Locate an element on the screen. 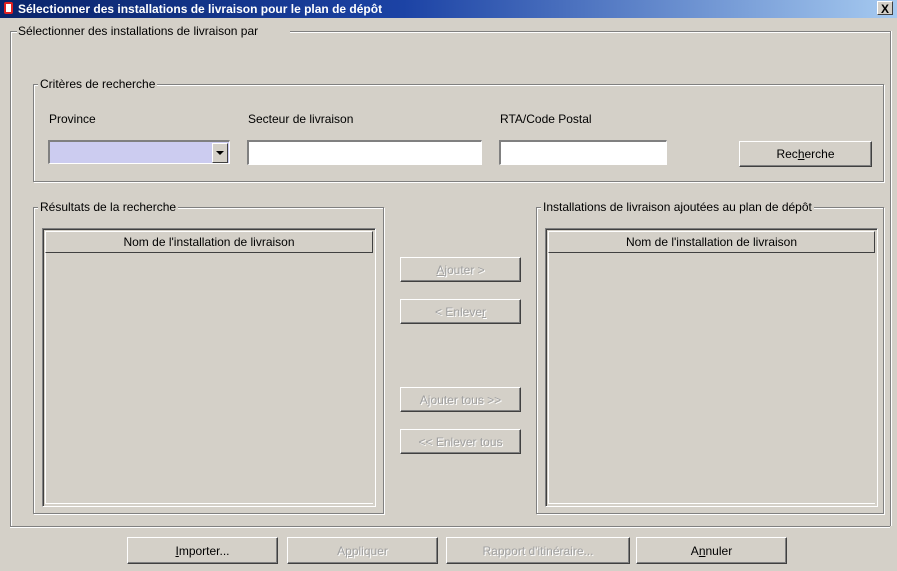  app-icon is located at coordinates (8, 8).